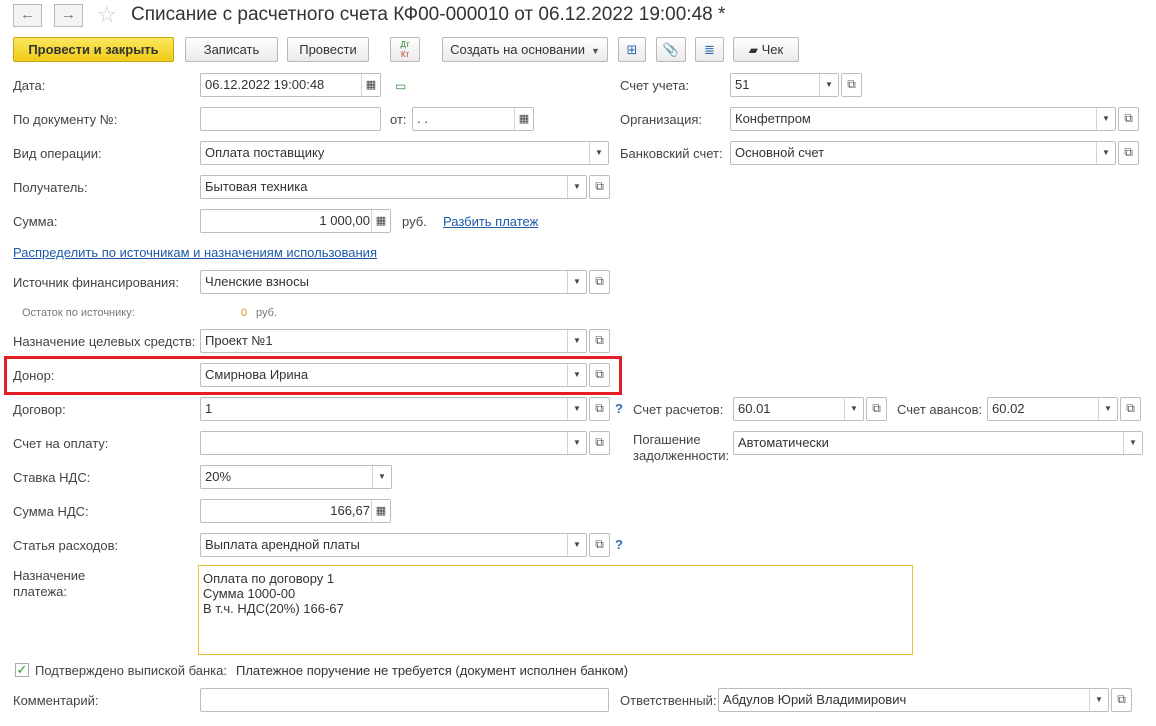 The image size is (1156, 726). Describe the element at coordinates (56, 700) in the screenshot. I see `comment-label: Комментарий:` at that location.